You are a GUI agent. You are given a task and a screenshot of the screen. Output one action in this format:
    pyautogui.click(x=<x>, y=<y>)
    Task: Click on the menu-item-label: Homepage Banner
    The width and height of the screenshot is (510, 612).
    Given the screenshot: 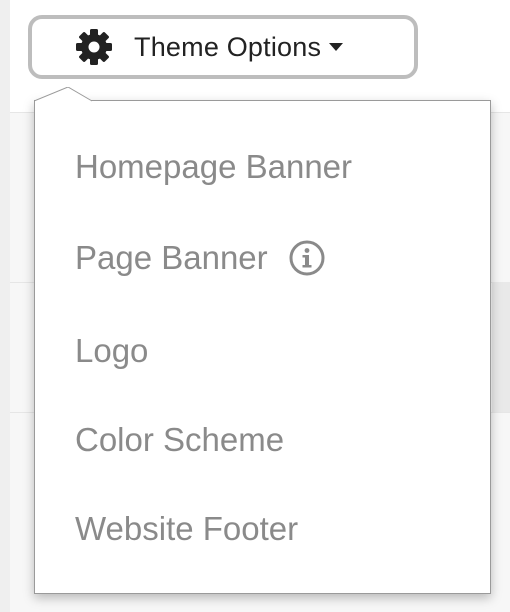 What is the action you would take?
    pyautogui.click(x=214, y=166)
    